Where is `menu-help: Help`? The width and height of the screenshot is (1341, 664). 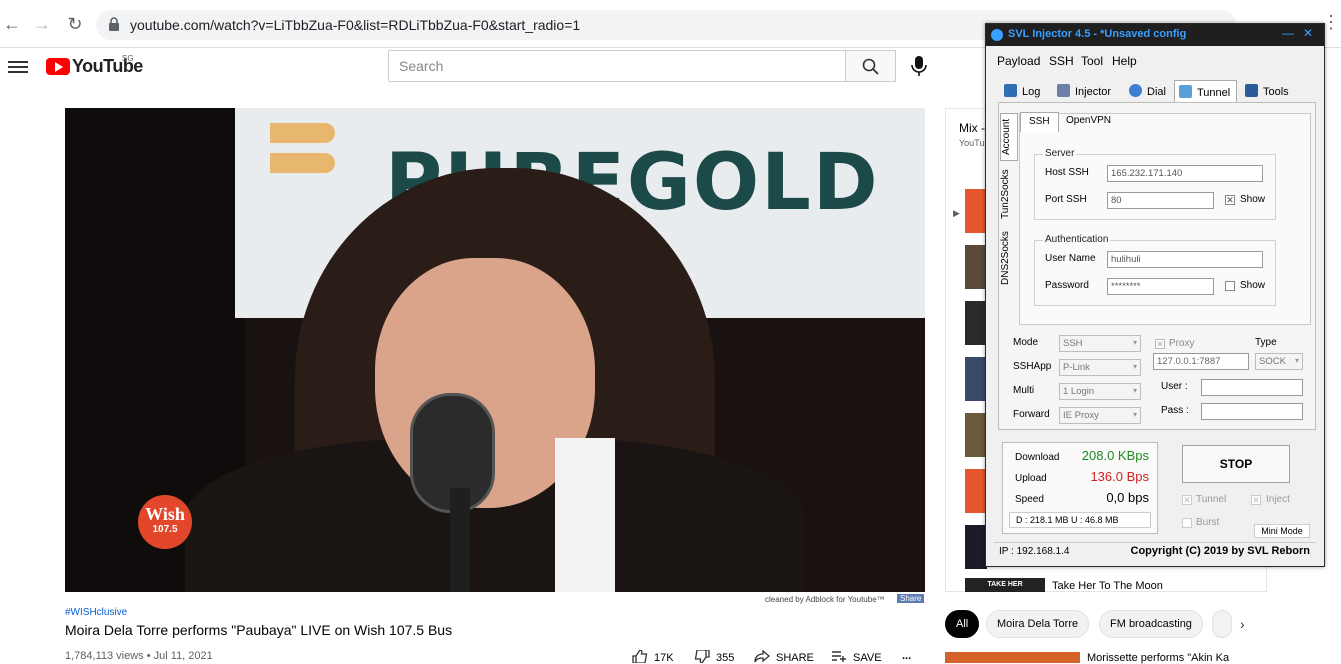
menu-help: Help is located at coordinates (1124, 61).